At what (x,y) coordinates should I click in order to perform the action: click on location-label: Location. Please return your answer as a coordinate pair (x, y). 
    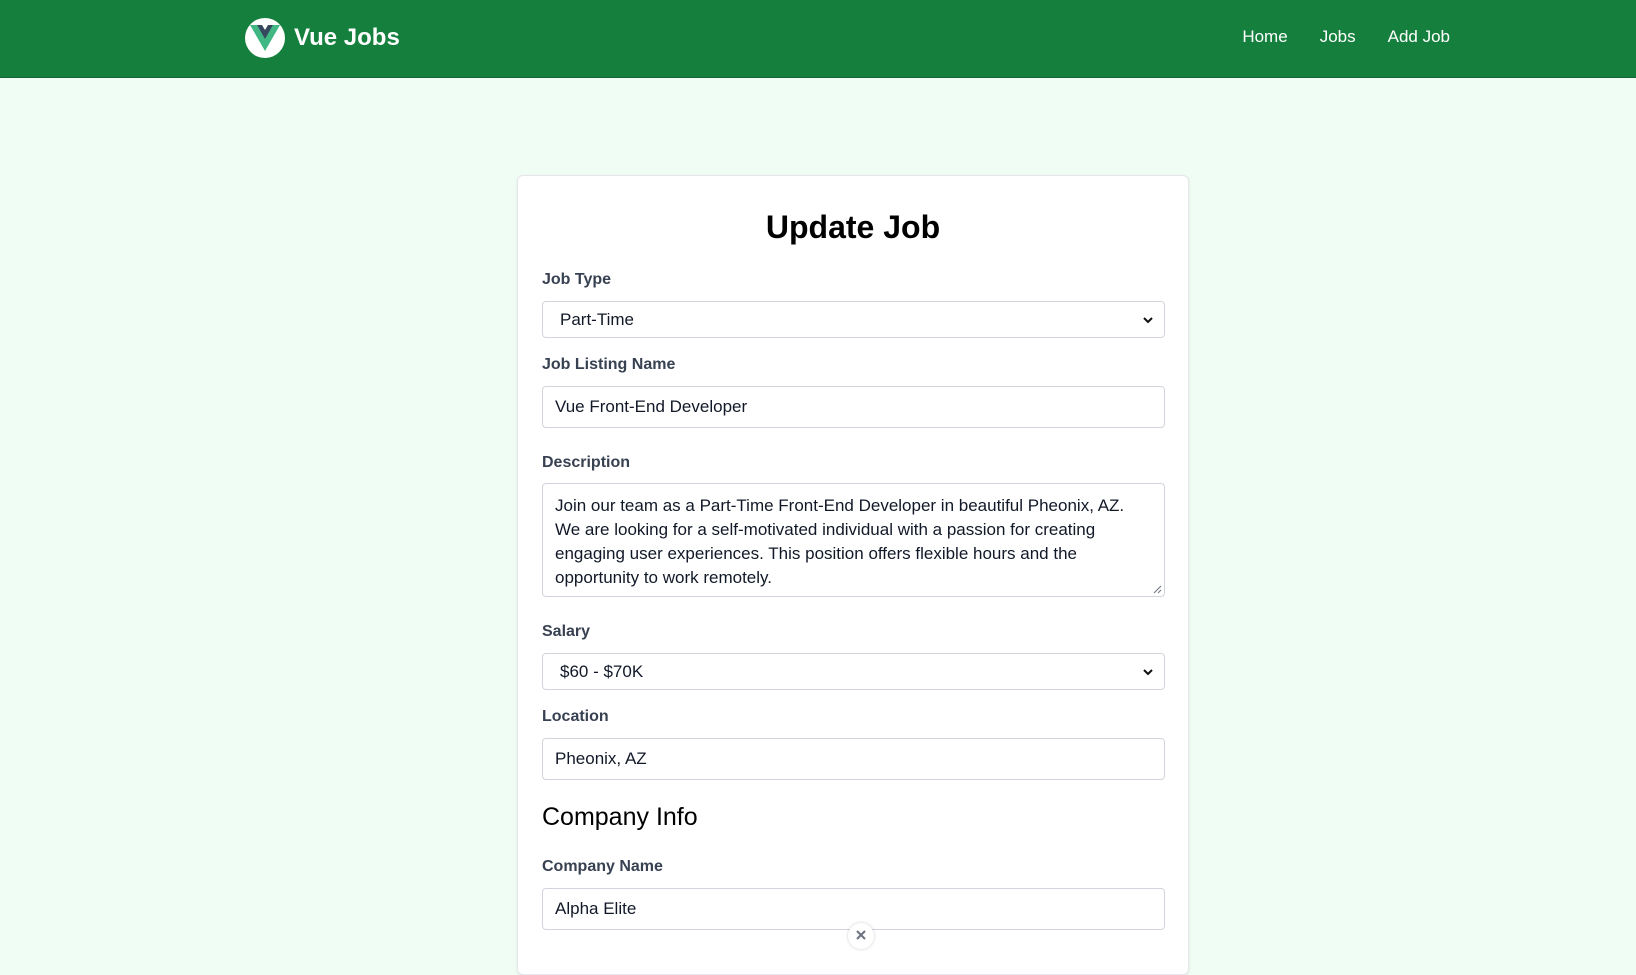
    Looking at the image, I should click on (575, 716).